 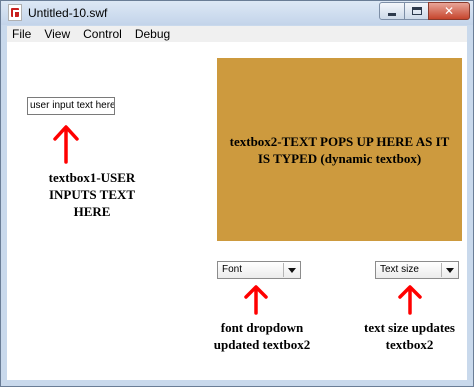 I want to click on minimize-icon, so click(x=392, y=14).